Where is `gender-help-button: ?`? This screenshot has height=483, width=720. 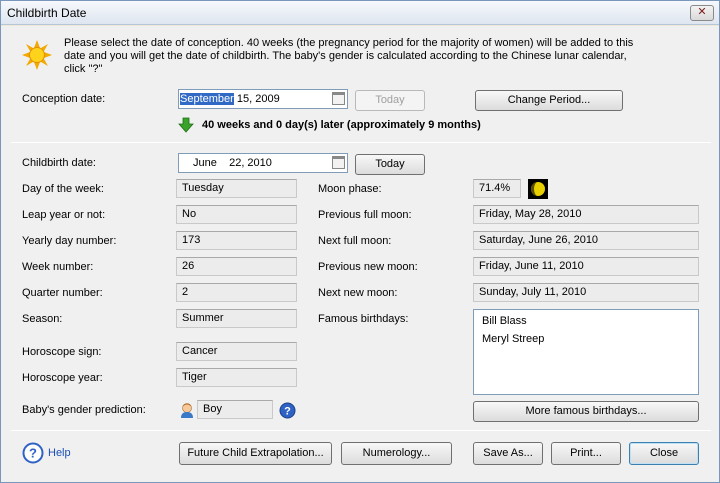
gender-help-button: ? is located at coordinates (287, 410).